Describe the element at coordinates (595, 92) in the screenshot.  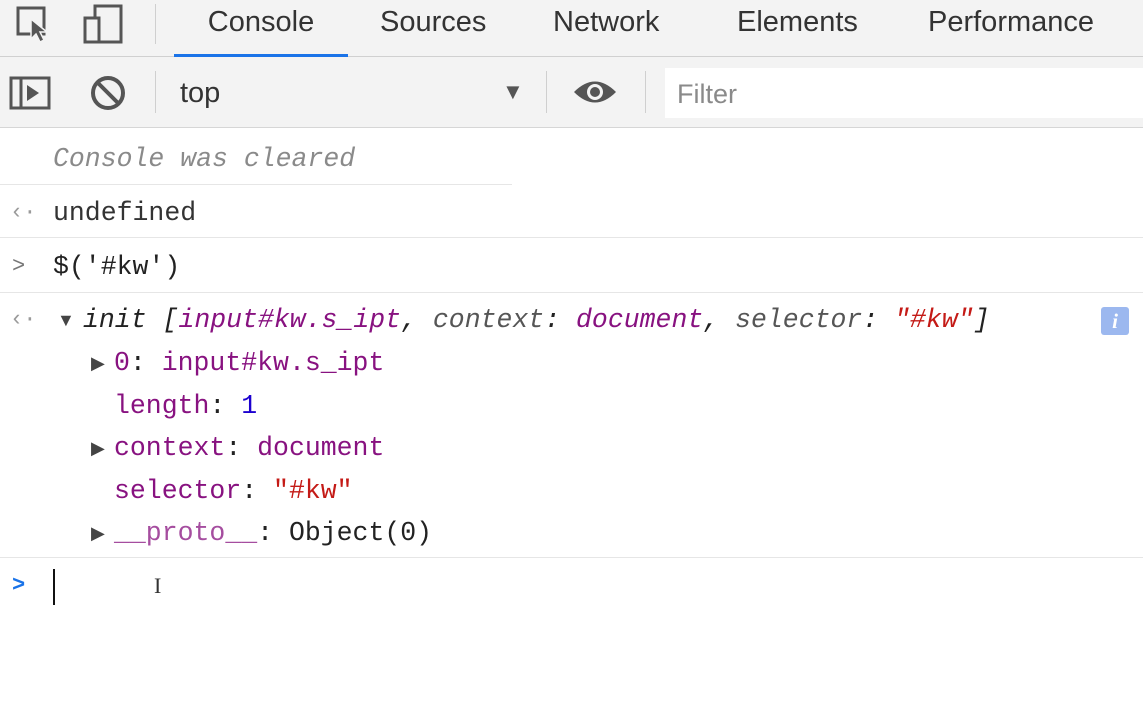
I see `live-expression-eye-icon` at that location.